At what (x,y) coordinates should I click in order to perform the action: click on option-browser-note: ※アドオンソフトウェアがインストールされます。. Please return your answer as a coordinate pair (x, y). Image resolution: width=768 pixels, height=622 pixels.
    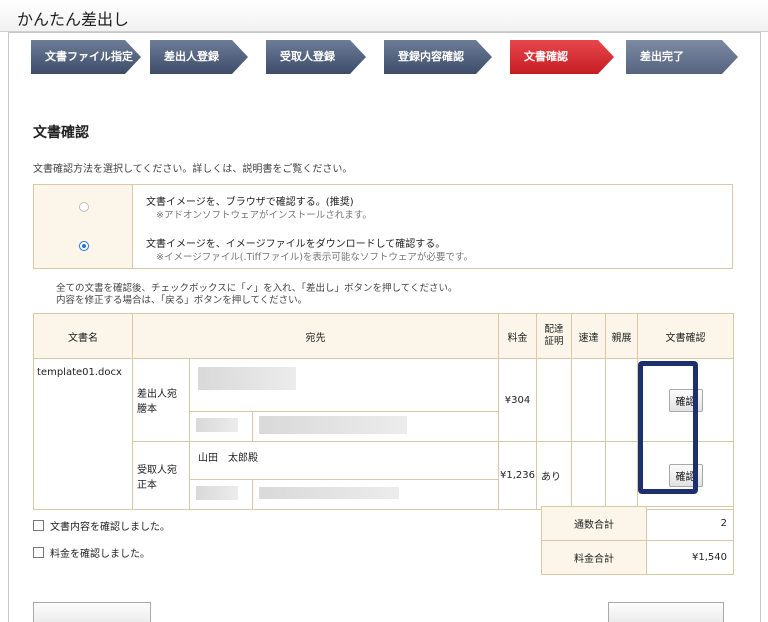
    Looking at the image, I should click on (264, 215).